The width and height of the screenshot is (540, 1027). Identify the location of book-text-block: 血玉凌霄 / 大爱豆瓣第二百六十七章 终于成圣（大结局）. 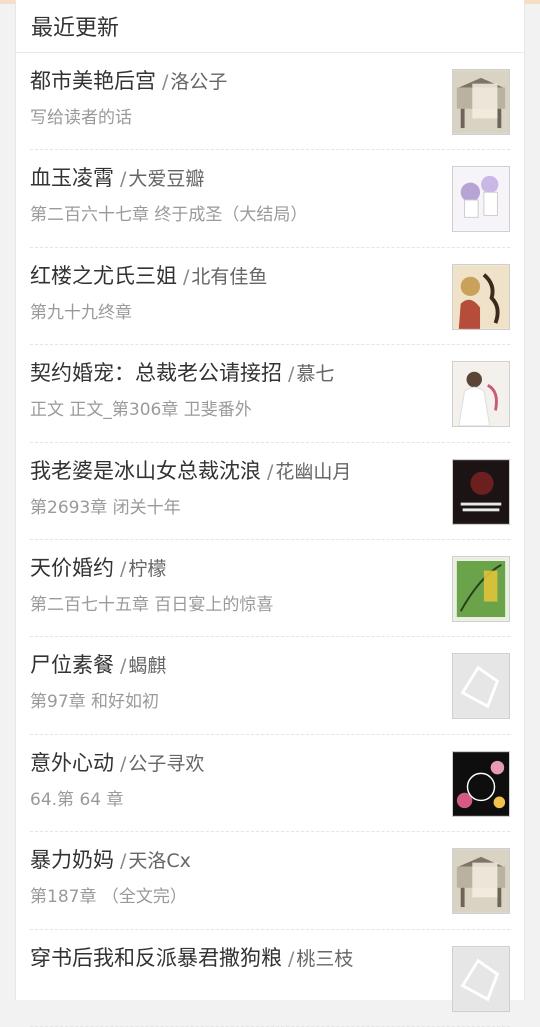
(237, 188).